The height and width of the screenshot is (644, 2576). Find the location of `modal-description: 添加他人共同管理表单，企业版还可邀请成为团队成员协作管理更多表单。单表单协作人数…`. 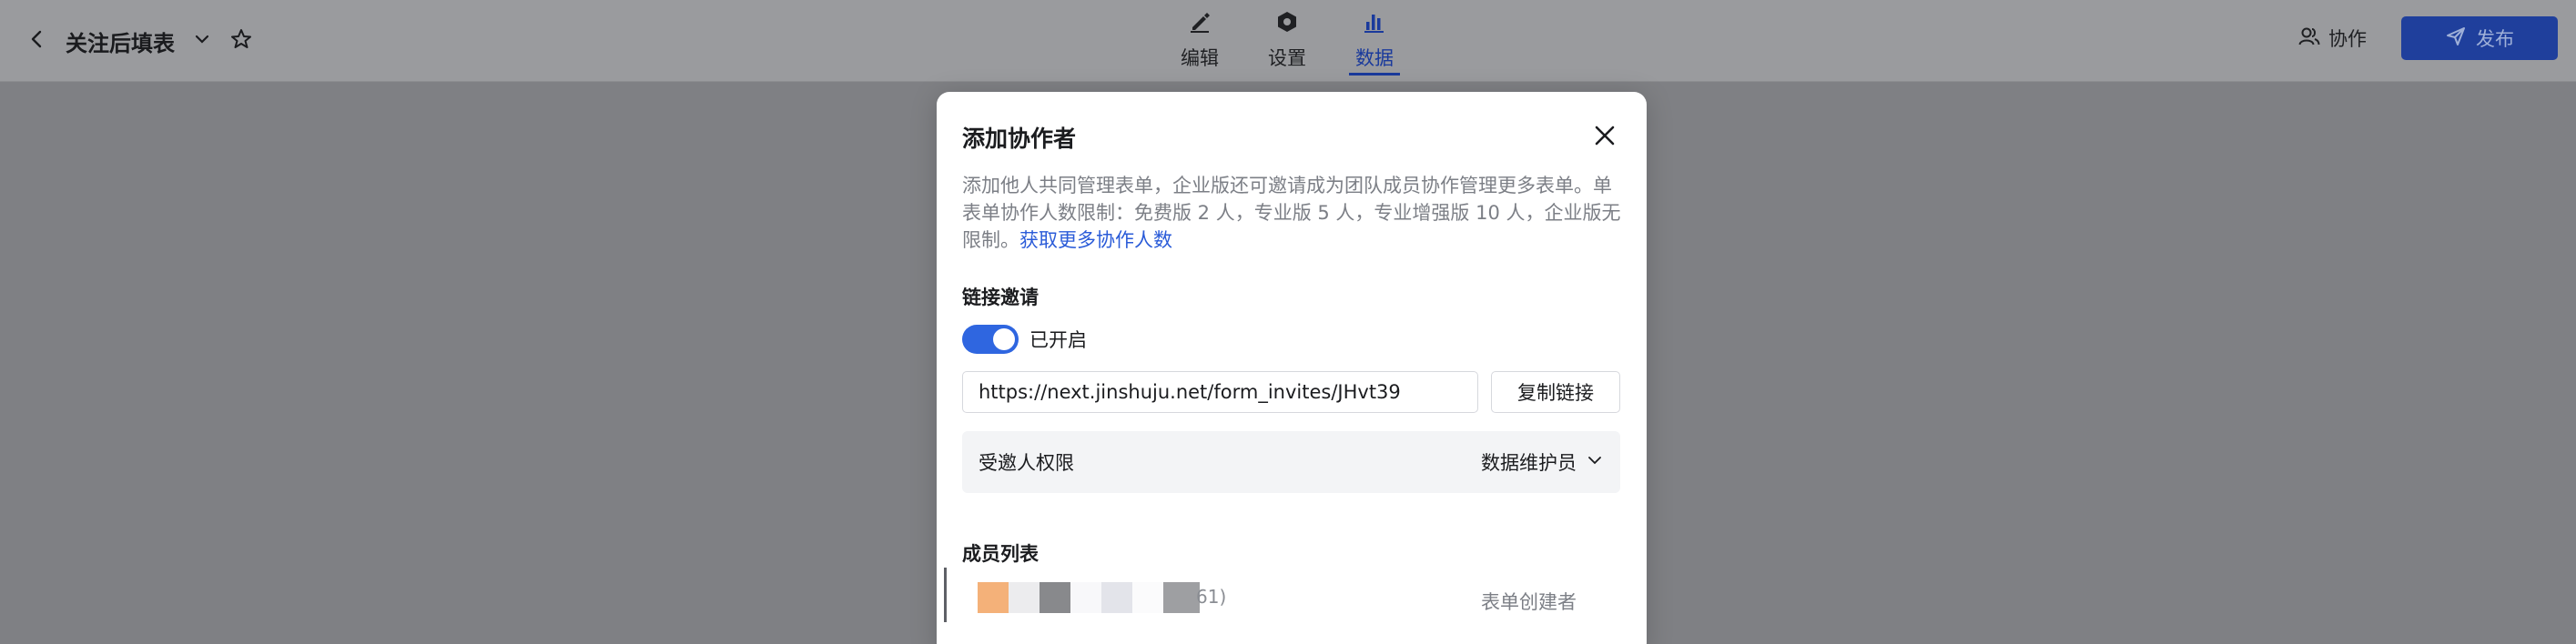

modal-description: 添加他人共同管理表单，企业版还可邀请成为团队成员协作管理更多表单。单表单协作人数… is located at coordinates (1294, 213).